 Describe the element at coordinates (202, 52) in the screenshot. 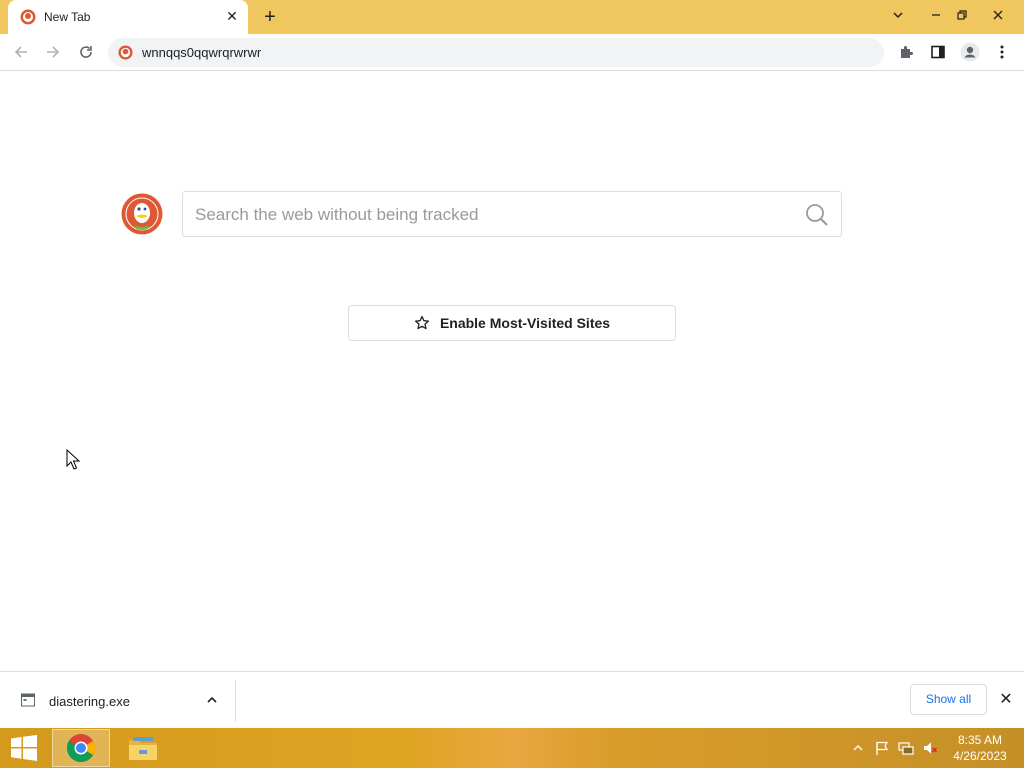

I see `address-bar-url: wnnqqs0qqwrqrwrwr` at that location.